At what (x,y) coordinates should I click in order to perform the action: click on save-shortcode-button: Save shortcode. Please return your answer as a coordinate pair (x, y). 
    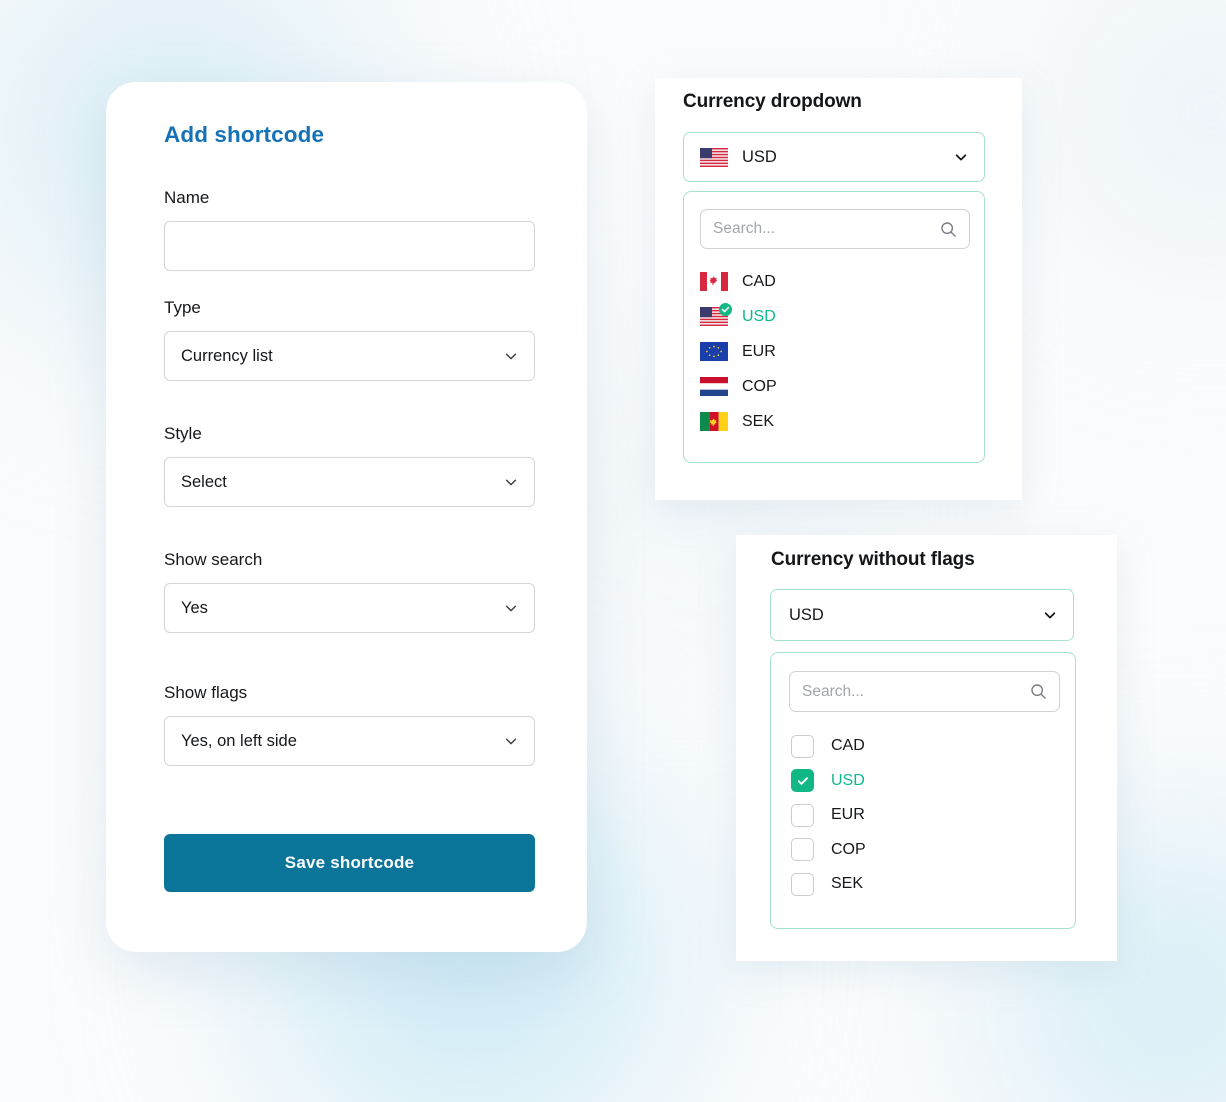
    Looking at the image, I should click on (349, 863).